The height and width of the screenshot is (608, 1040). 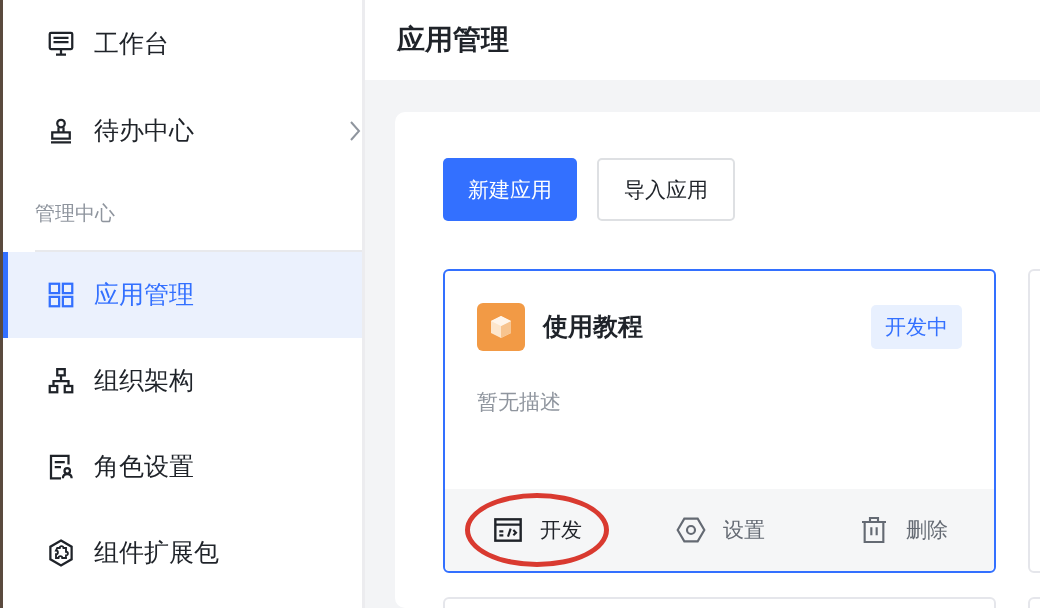 I want to click on settings-button: 设置, so click(x=719, y=530).